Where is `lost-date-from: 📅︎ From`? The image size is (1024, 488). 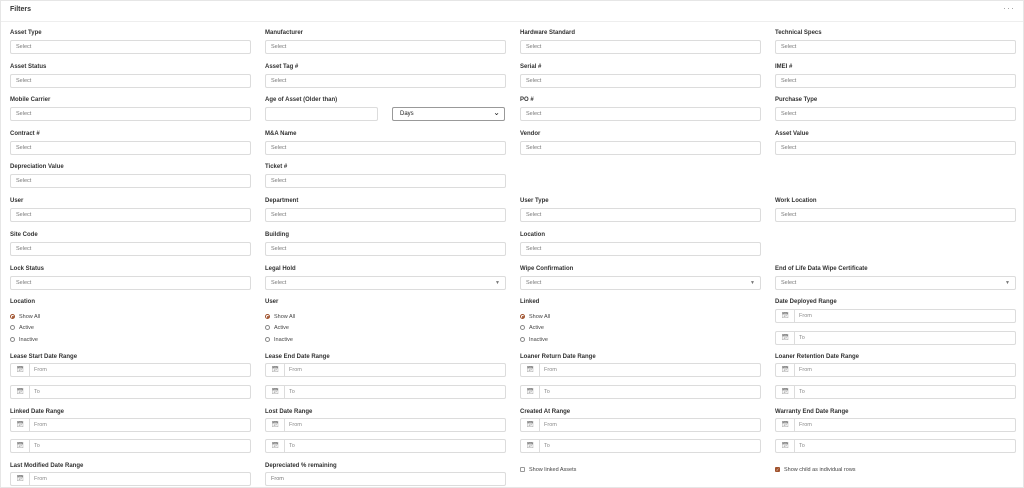 lost-date-from: 📅︎ From is located at coordinates (385, 425).